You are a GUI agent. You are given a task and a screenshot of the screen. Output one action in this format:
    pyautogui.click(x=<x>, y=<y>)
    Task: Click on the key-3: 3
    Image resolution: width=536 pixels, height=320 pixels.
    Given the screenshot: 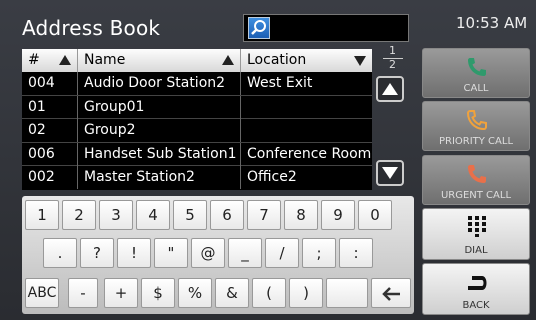 What is the action you would take?
    pyautogui.click(x=116, y=215)
    